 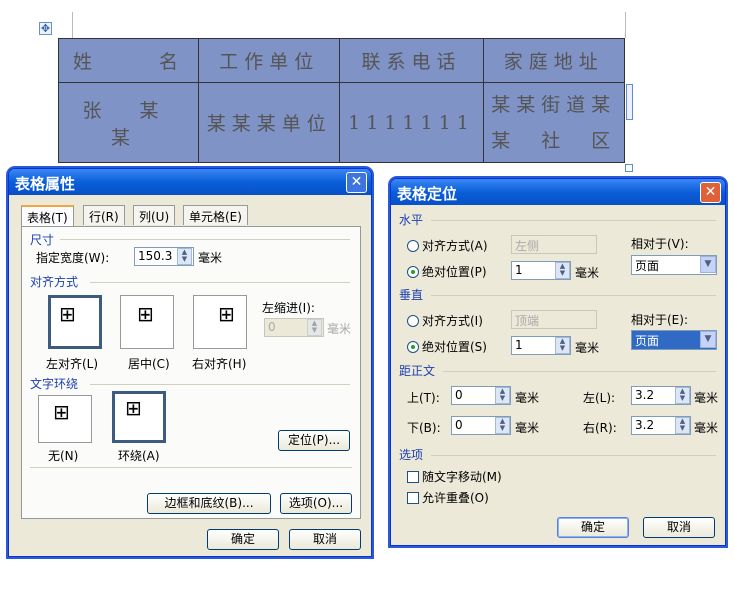 What do you see at coordinates (417, 371) in the screenshot?
I see `distance-group-label: 距正文` at bounding box center [417, 371].